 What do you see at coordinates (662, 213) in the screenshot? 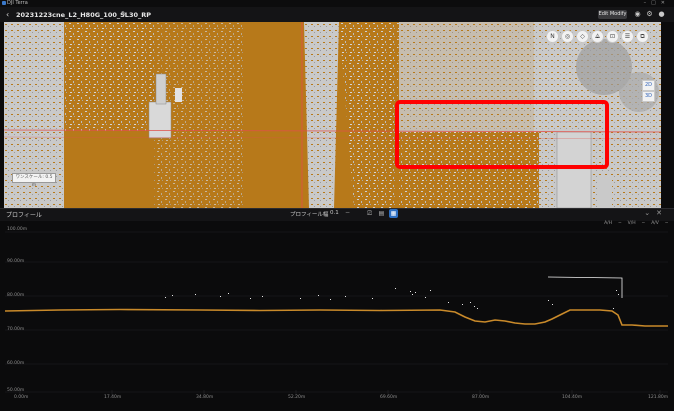
I see `close-icon: ✕` at bounding box center [662, 213].